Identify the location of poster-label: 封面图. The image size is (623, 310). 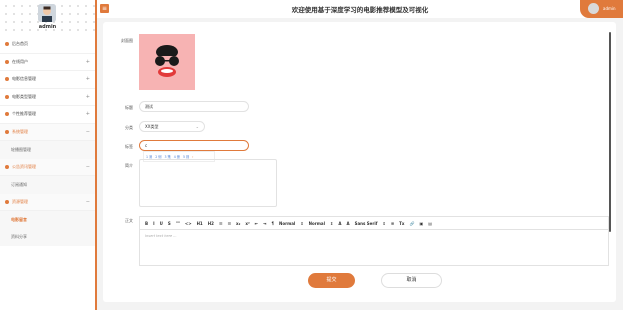
(127, 40).